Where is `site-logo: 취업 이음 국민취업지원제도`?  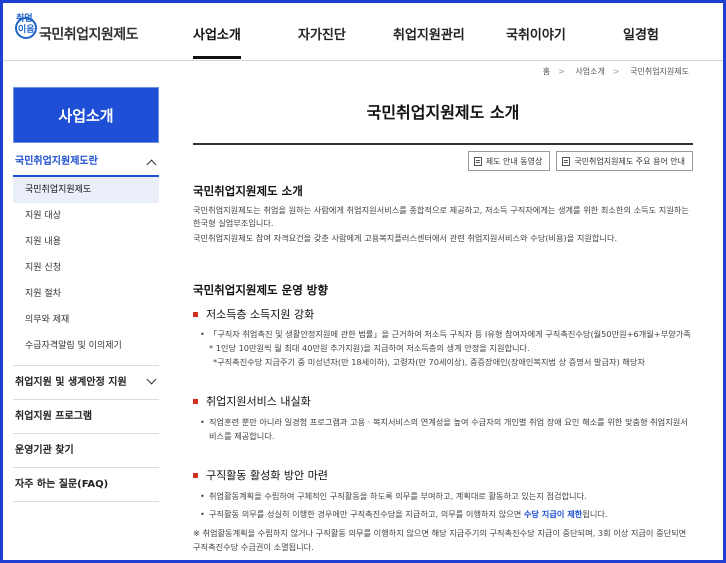
site-logo: 취업 이음 국민취업지원제도 is located at coordinates (83, 29).